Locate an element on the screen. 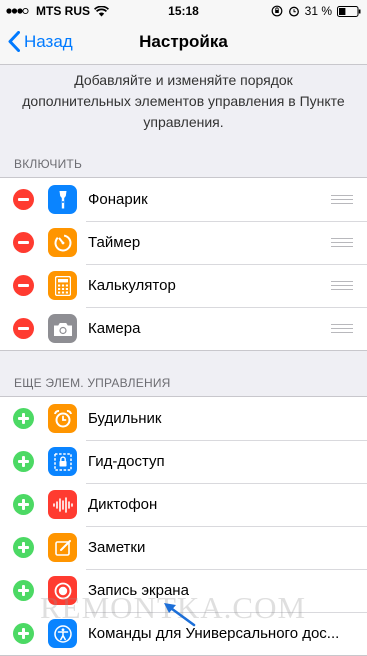 The width and height of the screenshot is (367, 656). list-item-label: Запись экрана is located at coordinates (138, 590).